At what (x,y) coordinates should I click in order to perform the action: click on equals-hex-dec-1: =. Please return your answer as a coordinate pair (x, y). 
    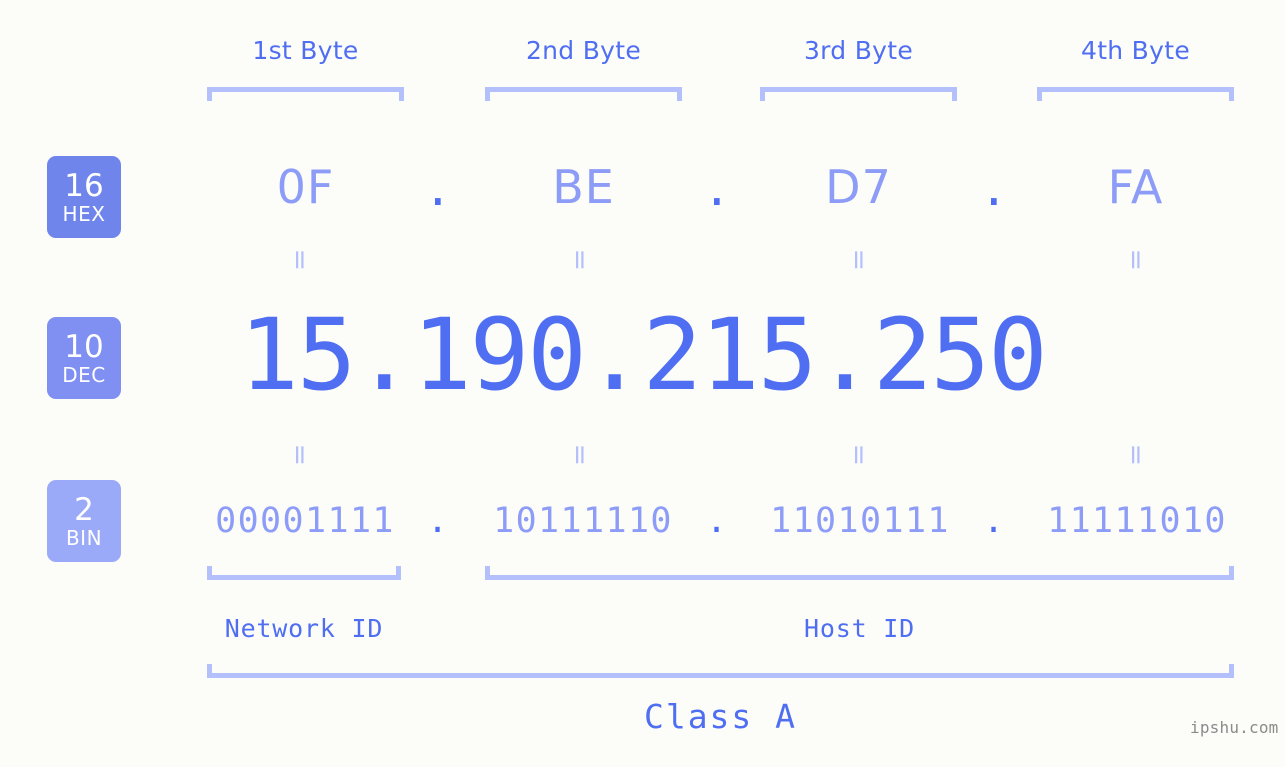
    Looking at the image, I should click on (300, 261).